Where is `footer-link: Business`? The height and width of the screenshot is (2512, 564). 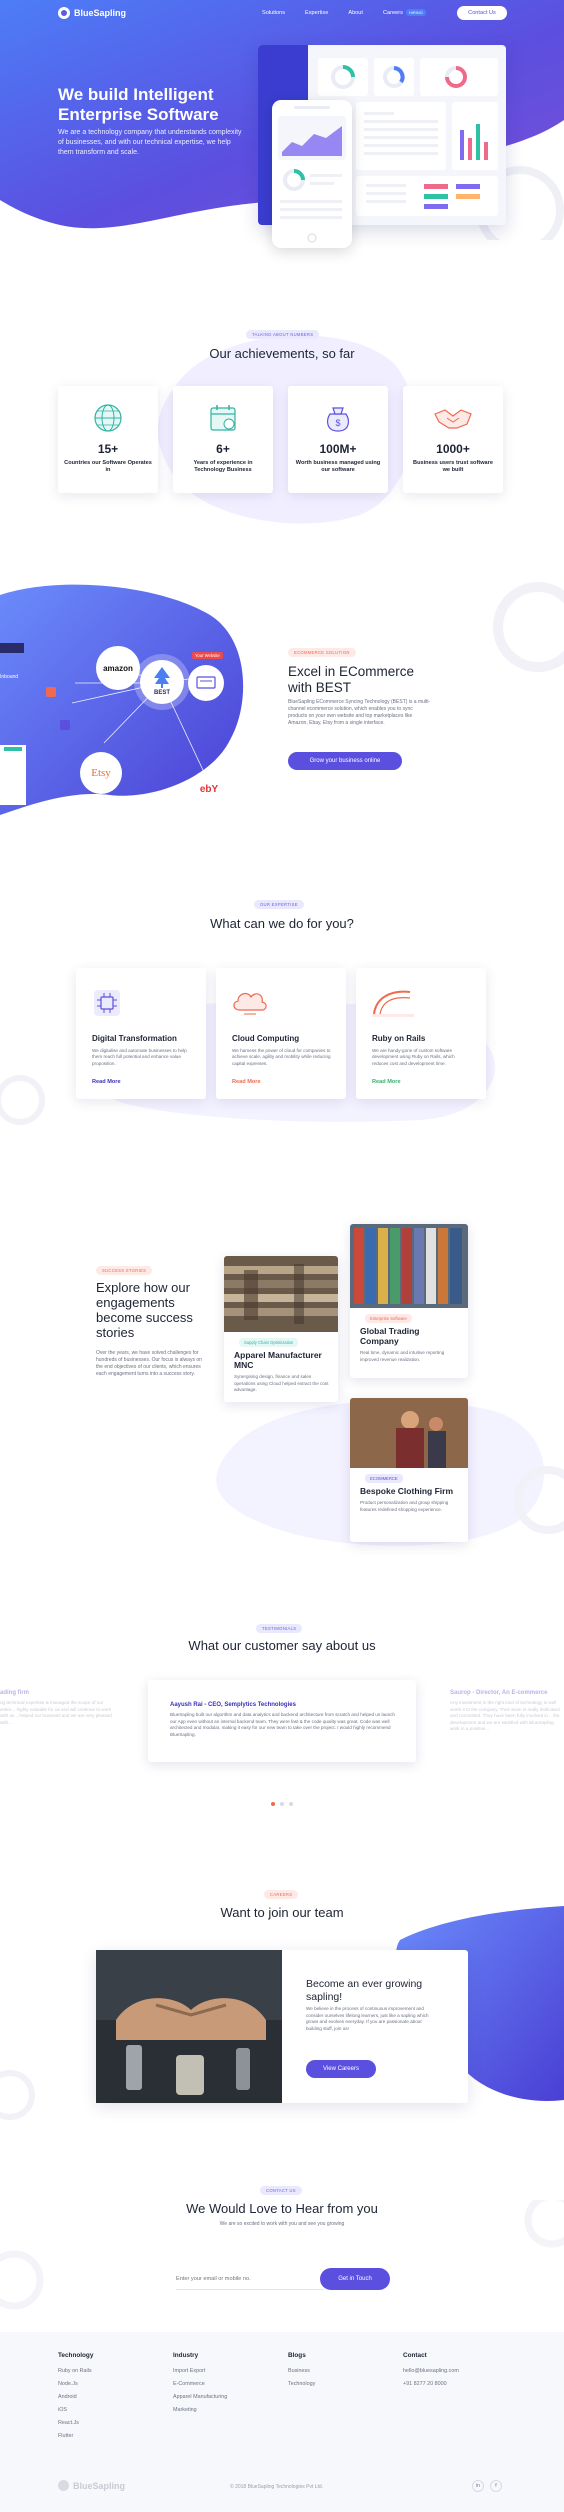
footer-link: Business is located at coordinates (301, 2371).